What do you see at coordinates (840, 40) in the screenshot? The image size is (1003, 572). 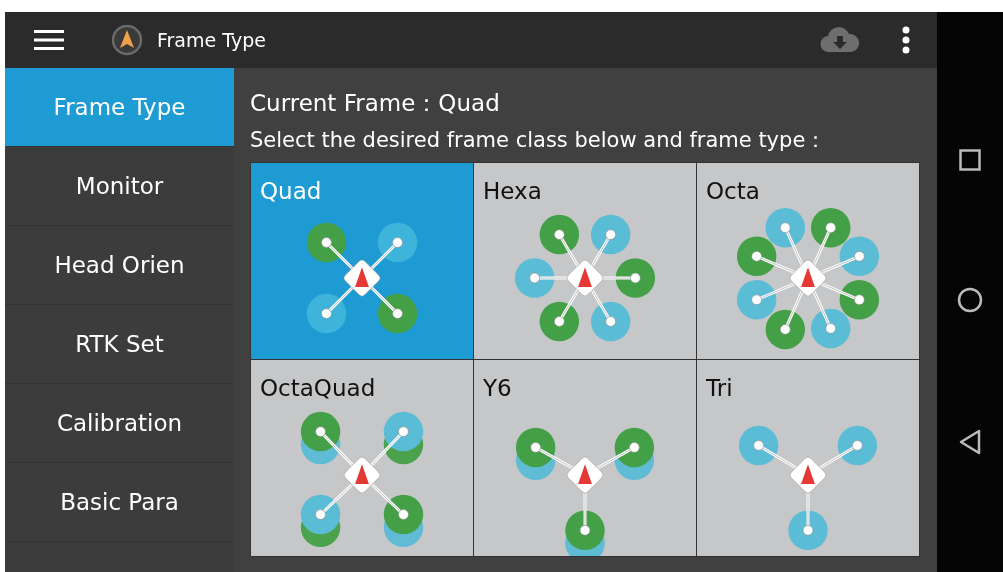 I see `cloud-download-icon` at bounding box center [840, 40].